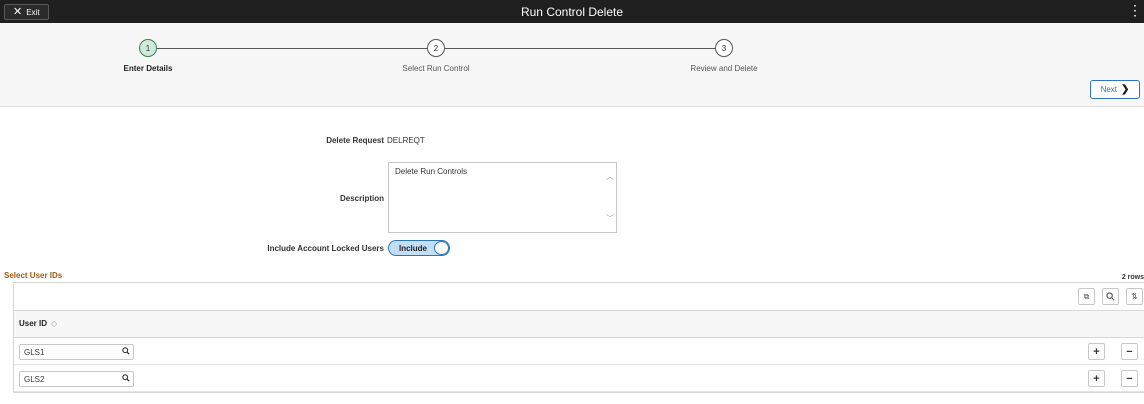  Describe the element at coordinates (148, 48) in the screenshot. I see `step-1-circle: 1` at that location.